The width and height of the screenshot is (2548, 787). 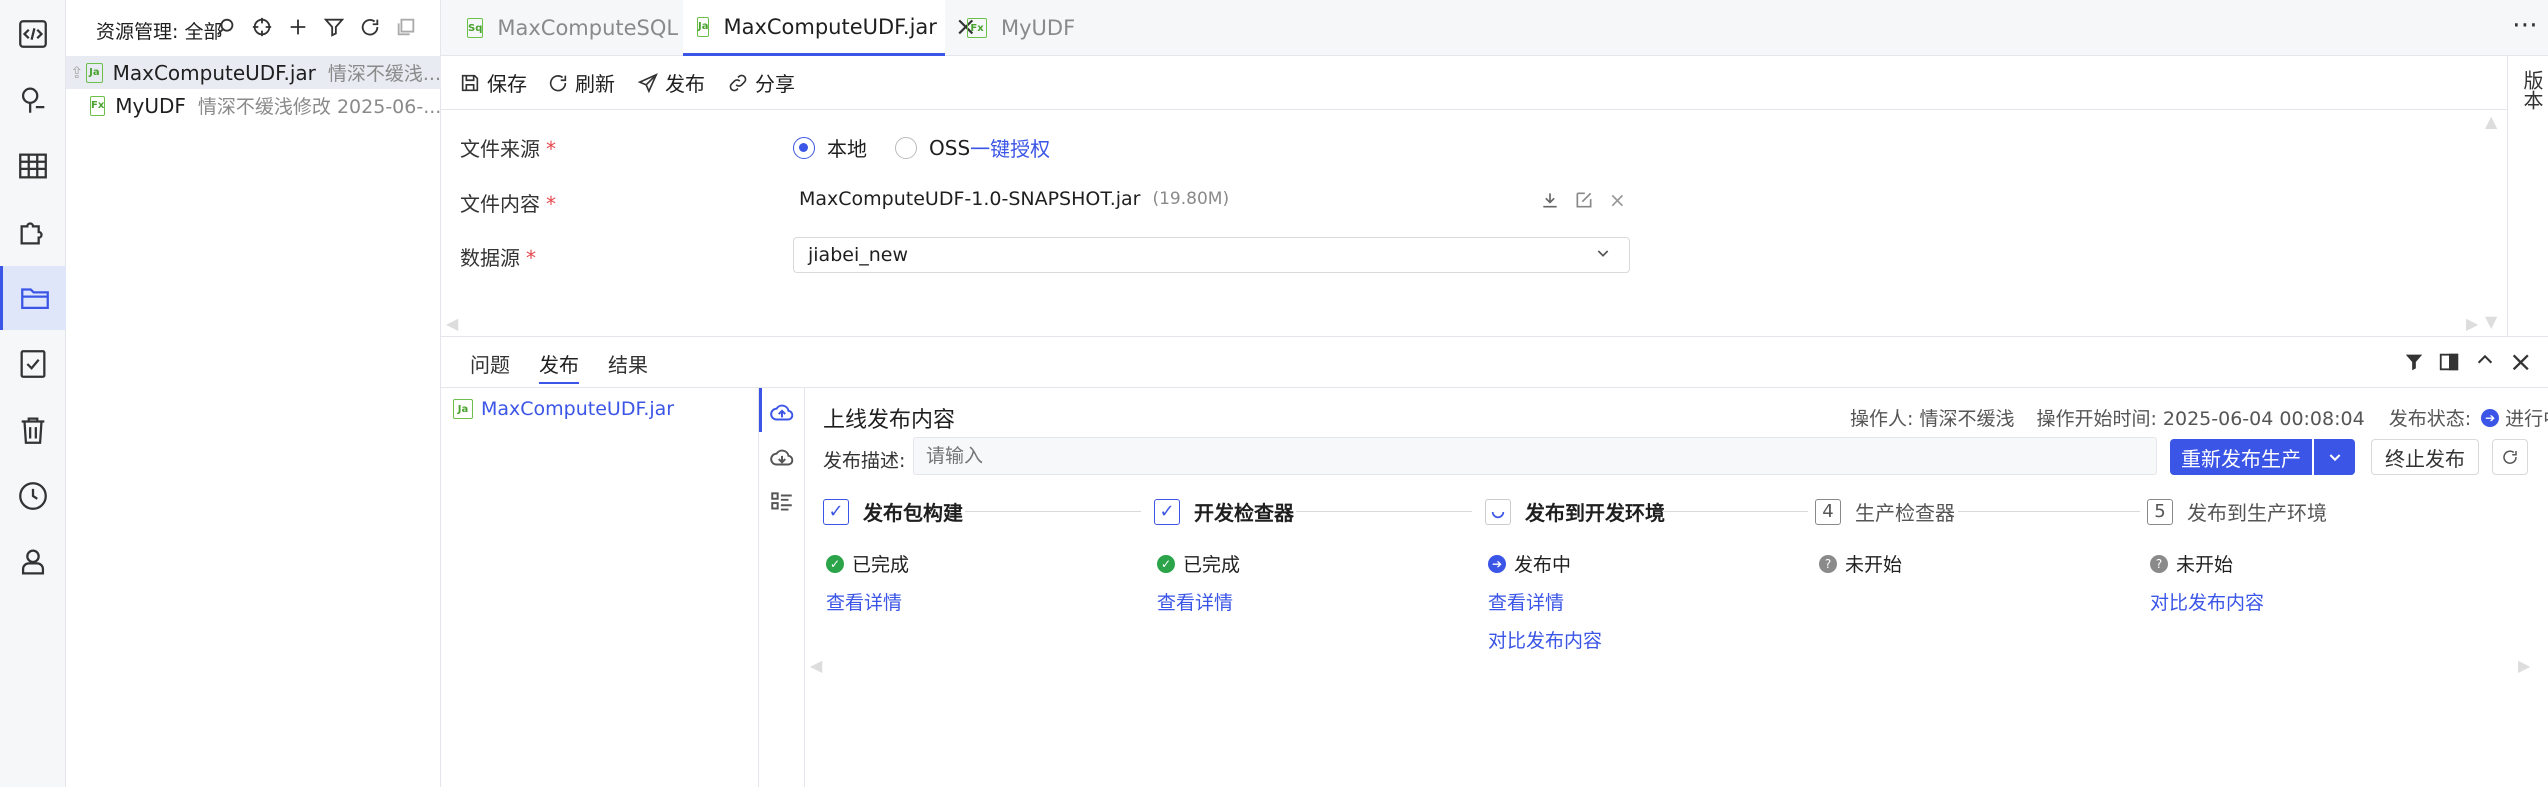 What do you see at coordinates (33, 430) in the screenshot?
I see `trash-icon` at bounding box center [33, 430].